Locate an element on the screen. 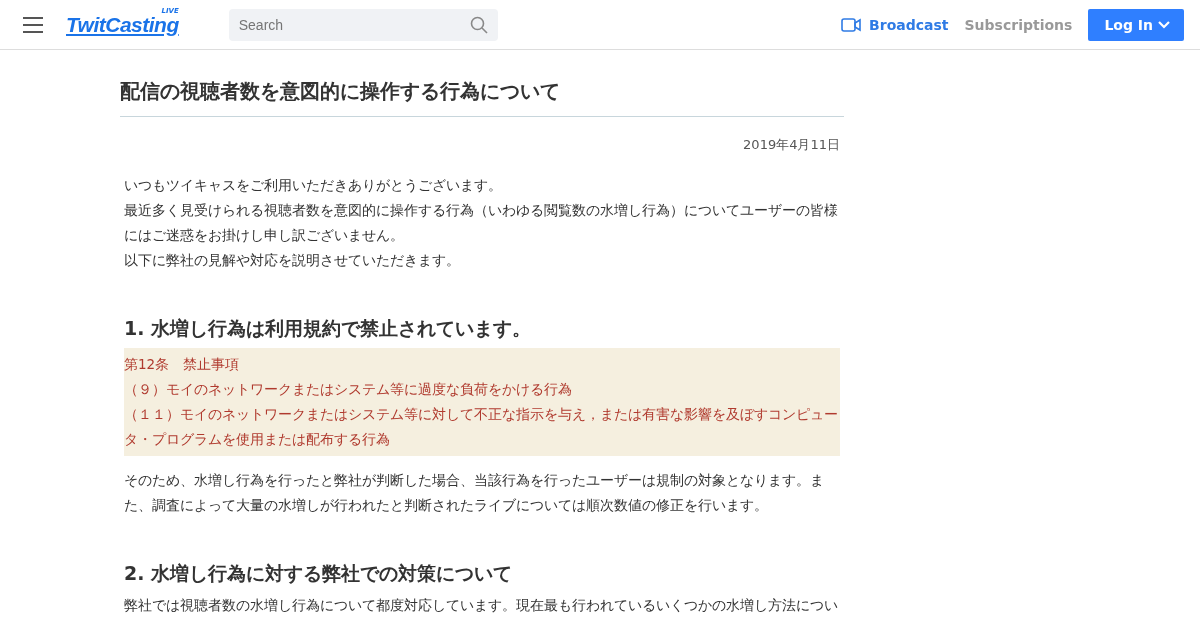  article-title: 配信の視聴者数を意図的に操作する行為について is located at coordinates (482, 83).